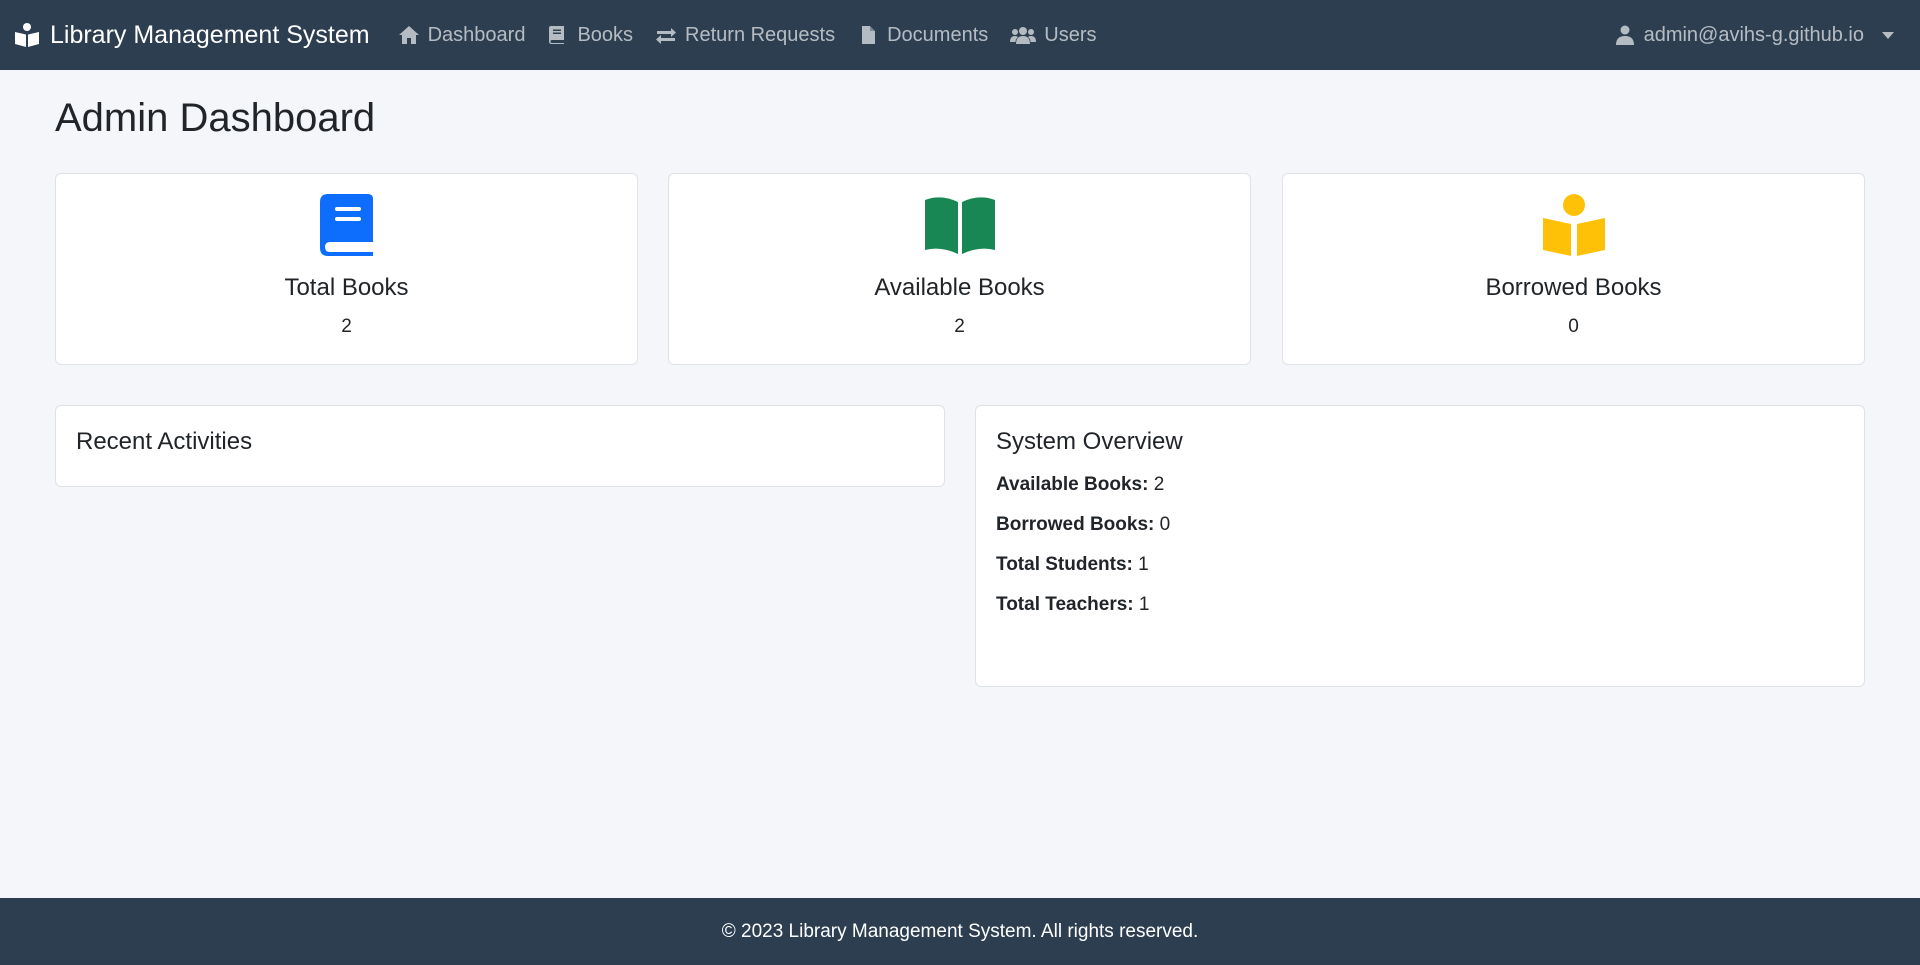  Describe the element at coordinates (1165, 524) in the screenshot. I see `overview-value: 0` at that location.